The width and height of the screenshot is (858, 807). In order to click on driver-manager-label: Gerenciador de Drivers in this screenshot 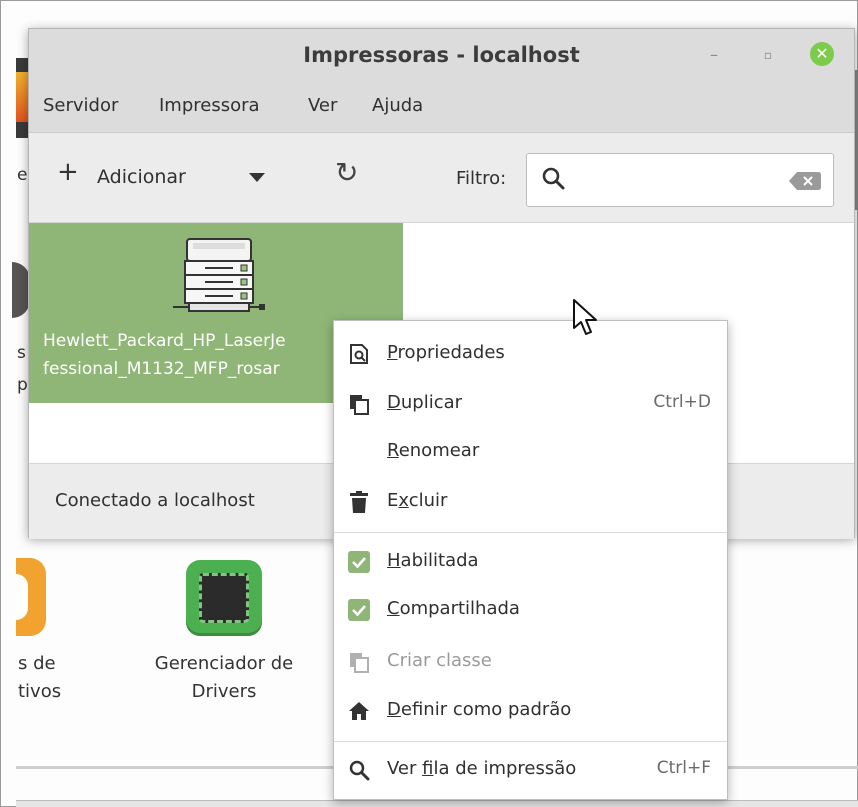, I will do `click(224, 678)`.